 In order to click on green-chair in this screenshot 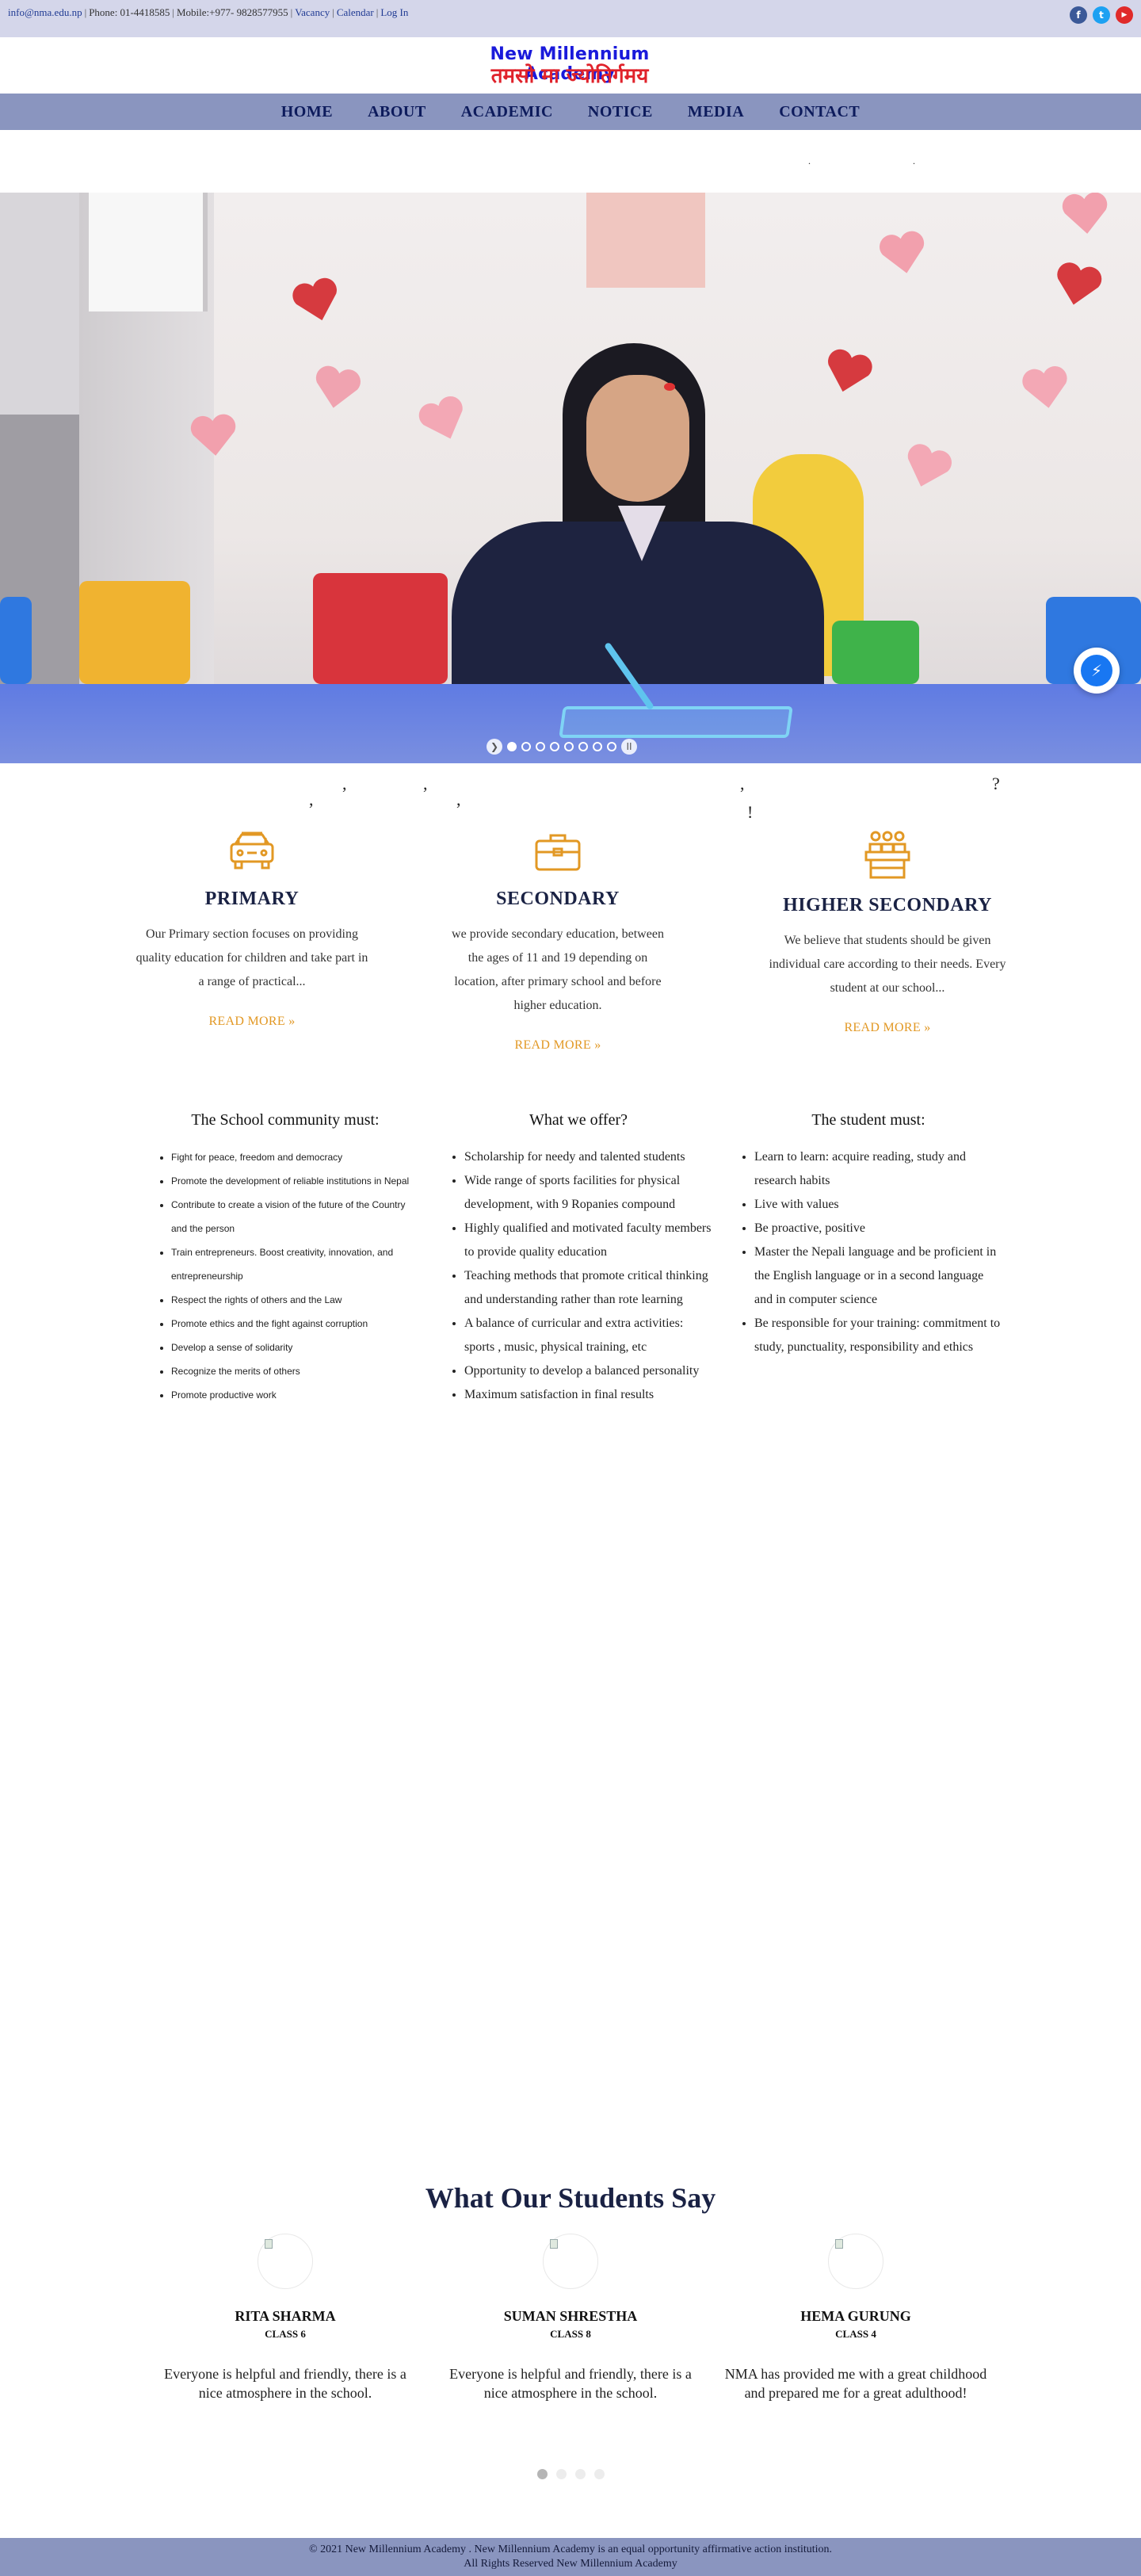, I will do `click(875, 652)`.